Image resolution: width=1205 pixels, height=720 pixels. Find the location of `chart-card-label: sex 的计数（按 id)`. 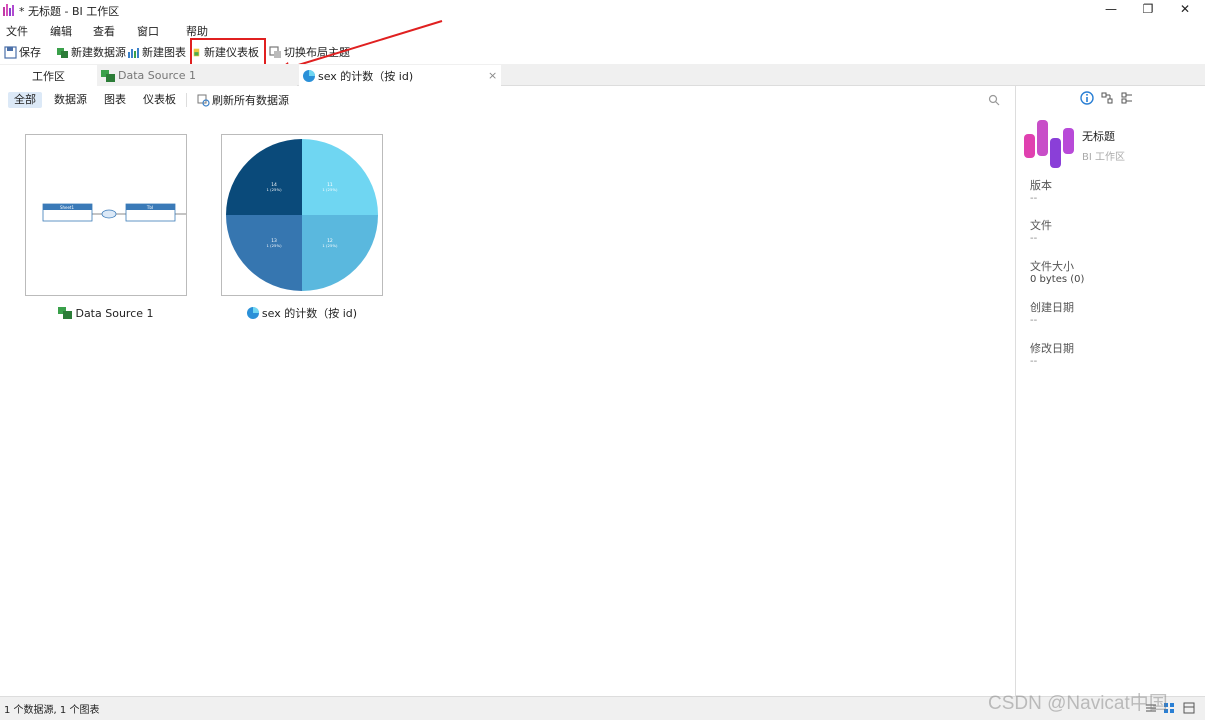

chart-card-label: sex 的计数（按 id) is located at coordinates (302, 313).